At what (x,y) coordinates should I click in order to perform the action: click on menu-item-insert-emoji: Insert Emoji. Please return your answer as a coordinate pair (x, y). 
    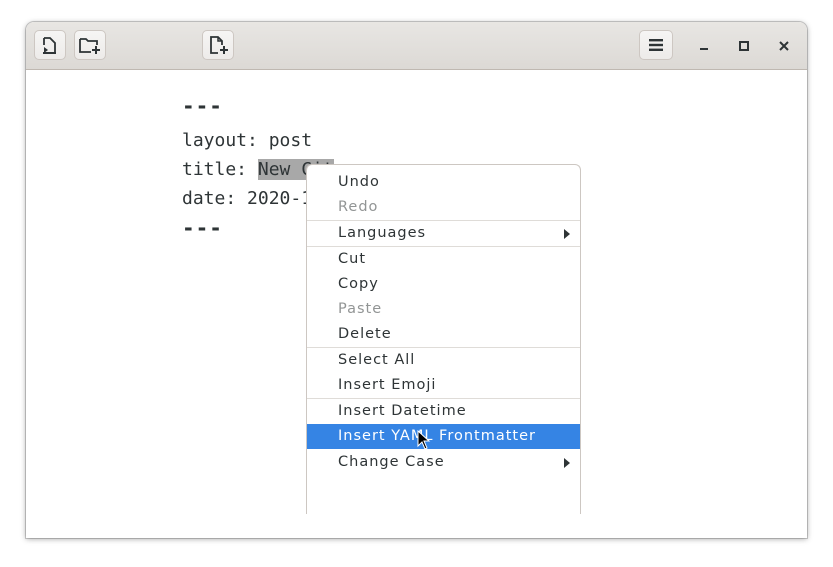
    Looking at the image, I should click on (443, 385).